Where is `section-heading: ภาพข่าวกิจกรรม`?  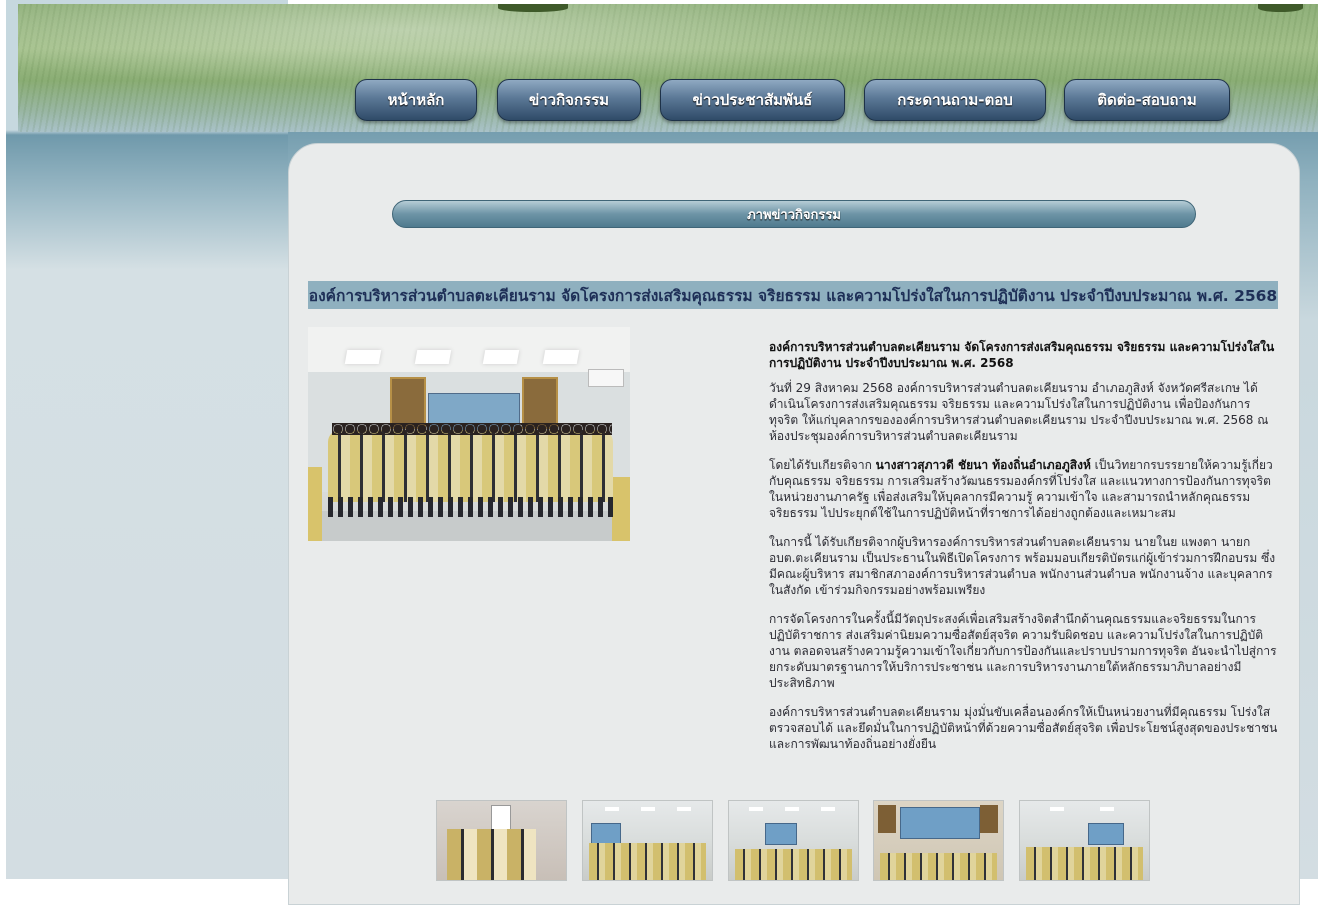
section-heading: ภาพข่าวกิจกรรม is located at coordinates (794, 214).